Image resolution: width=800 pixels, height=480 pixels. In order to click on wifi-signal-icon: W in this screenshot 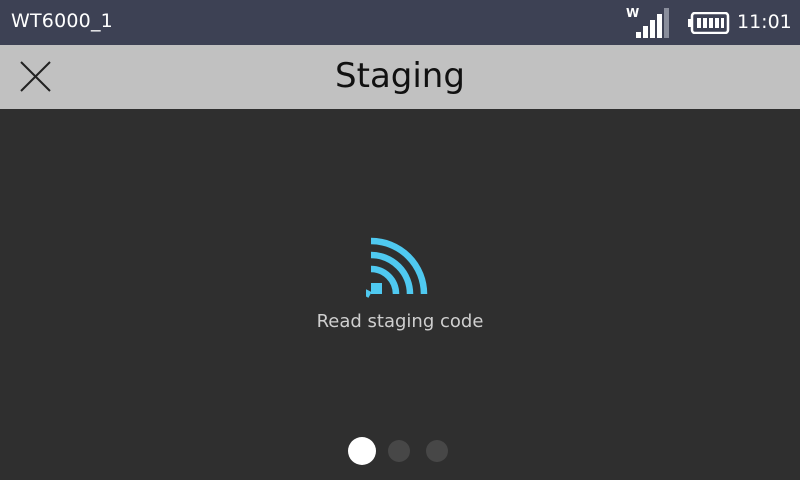, I will do `click(647, 22)`.